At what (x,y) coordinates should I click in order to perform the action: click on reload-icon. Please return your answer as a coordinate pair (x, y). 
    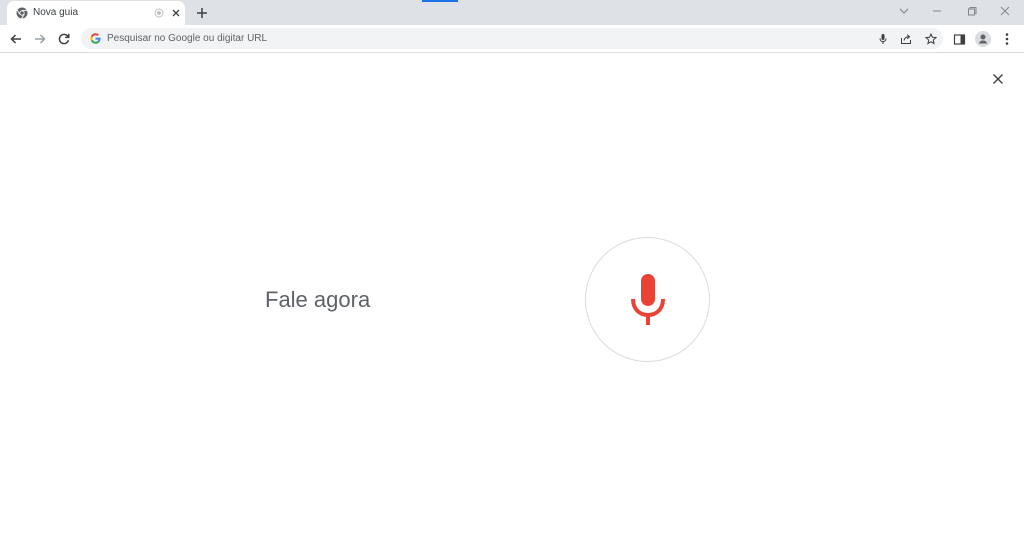
    Looking at the image, I should click on (64, 39).